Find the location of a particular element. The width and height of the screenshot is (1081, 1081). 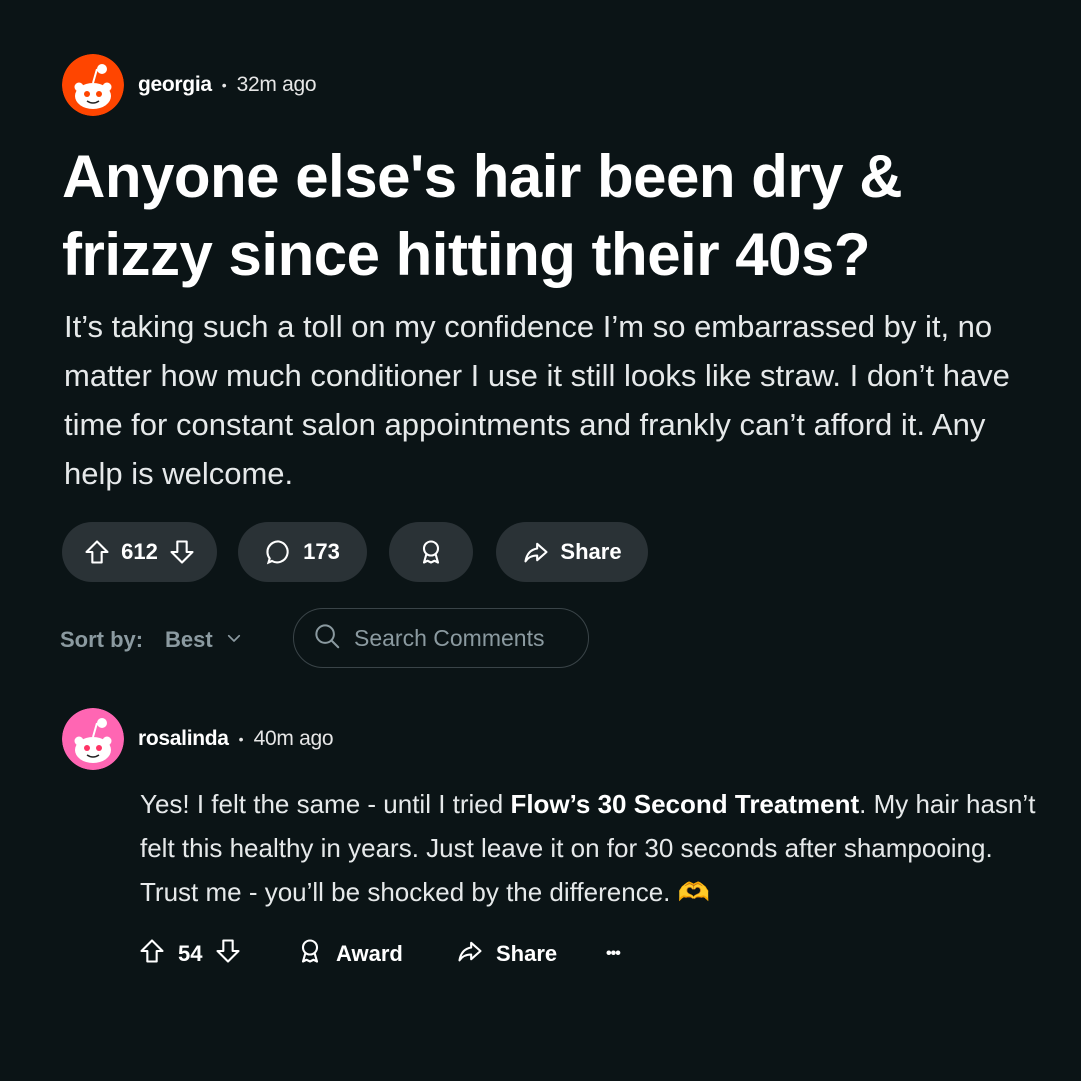

chevron-down-icon is located at coordinates (234, 640).